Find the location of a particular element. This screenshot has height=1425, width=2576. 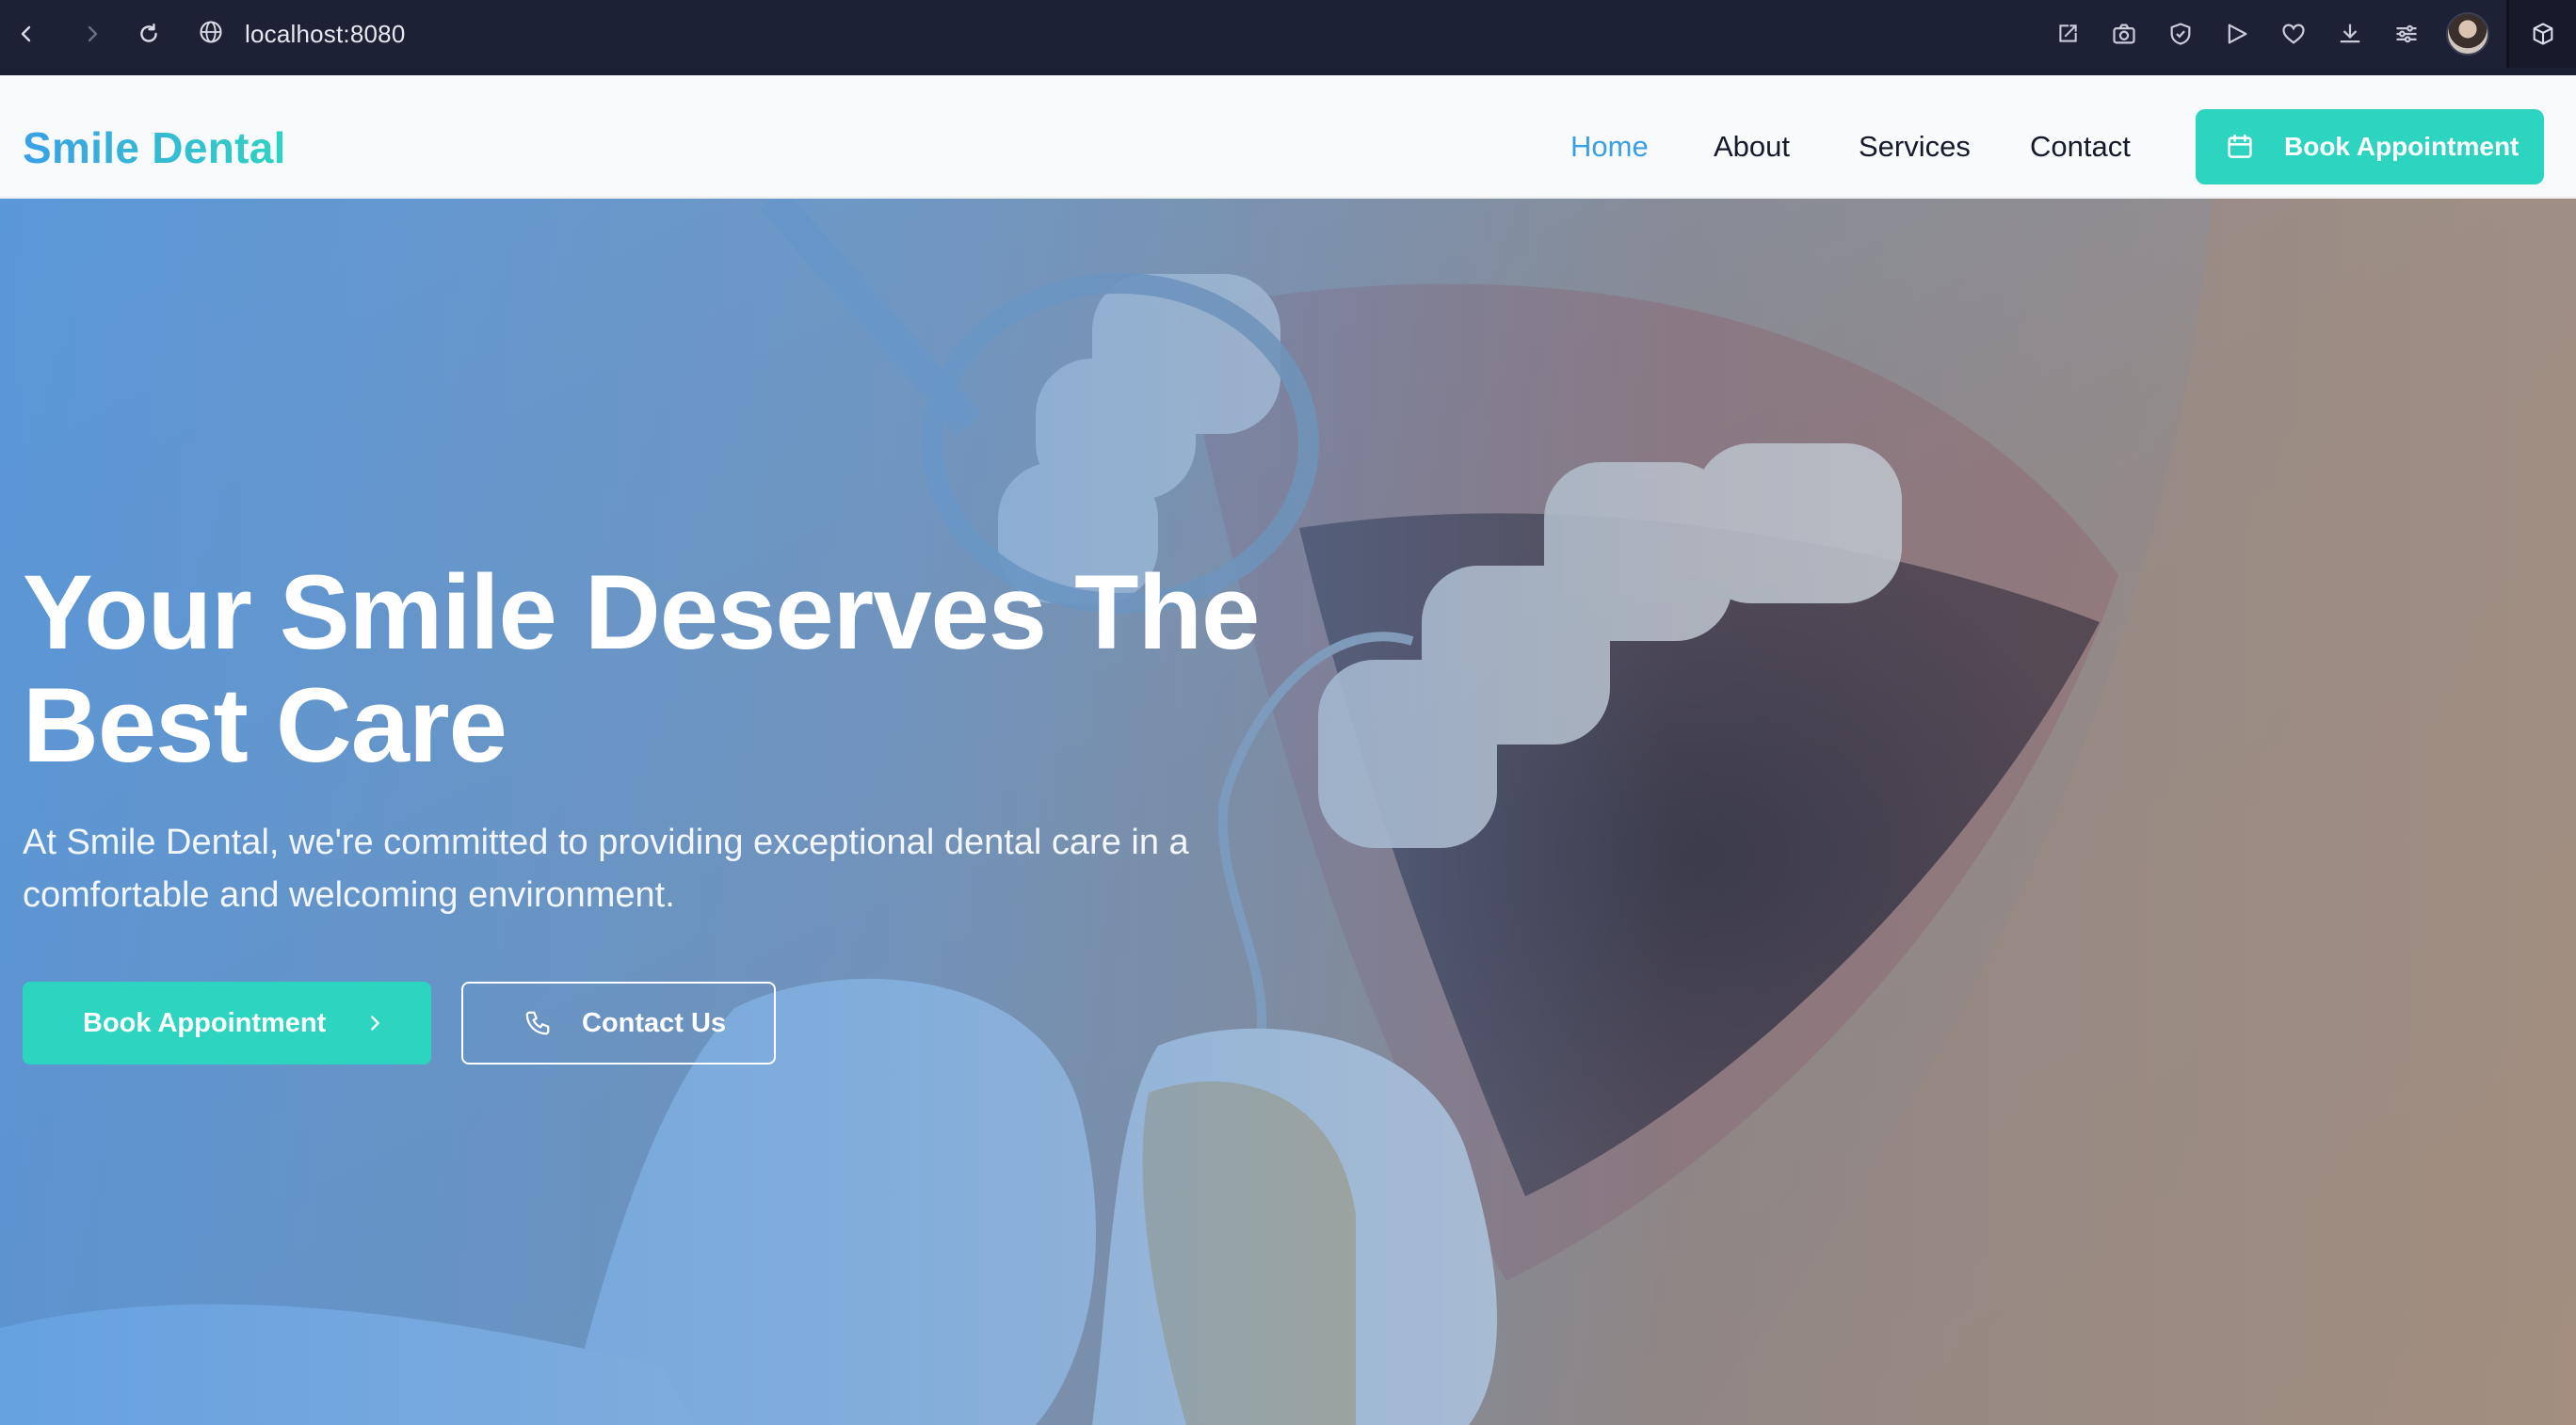

address-bar: localhost:8080 is located at coordinates (301, 34).